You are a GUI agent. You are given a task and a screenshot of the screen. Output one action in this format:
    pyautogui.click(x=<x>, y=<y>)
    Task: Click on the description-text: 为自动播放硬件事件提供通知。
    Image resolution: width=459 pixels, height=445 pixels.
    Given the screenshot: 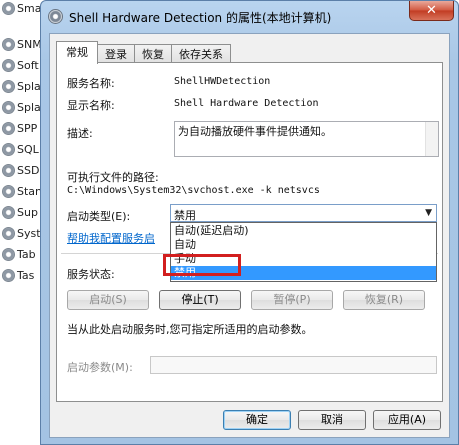 What is the action you would take?
    pyautogui.click(x=255, y=131)
    